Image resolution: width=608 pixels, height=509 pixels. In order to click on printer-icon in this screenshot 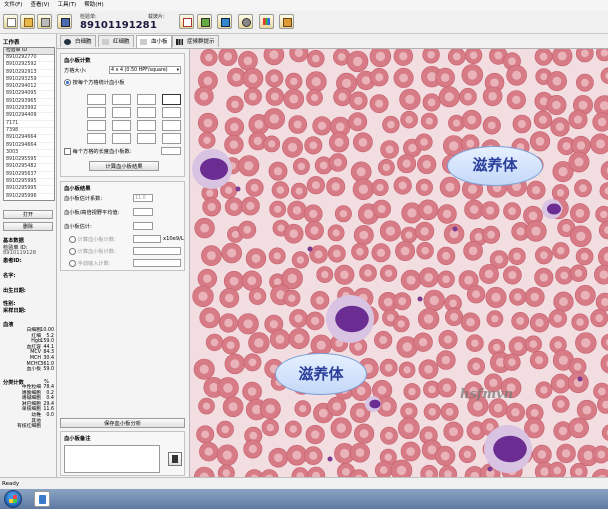, I will do `click(45, 22)`.